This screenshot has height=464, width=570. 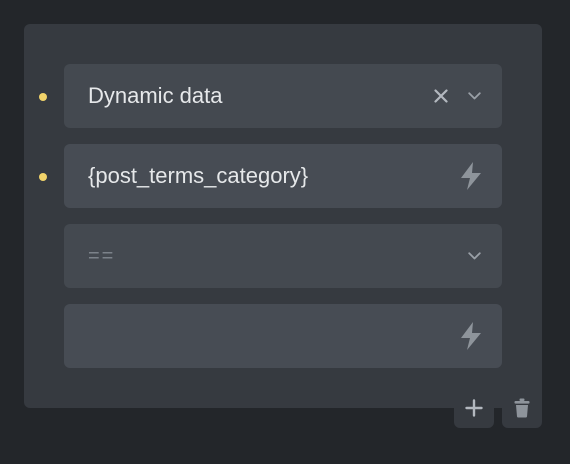 I want to click on operator-select-placeholder: ==, so click(x=102, y=256).